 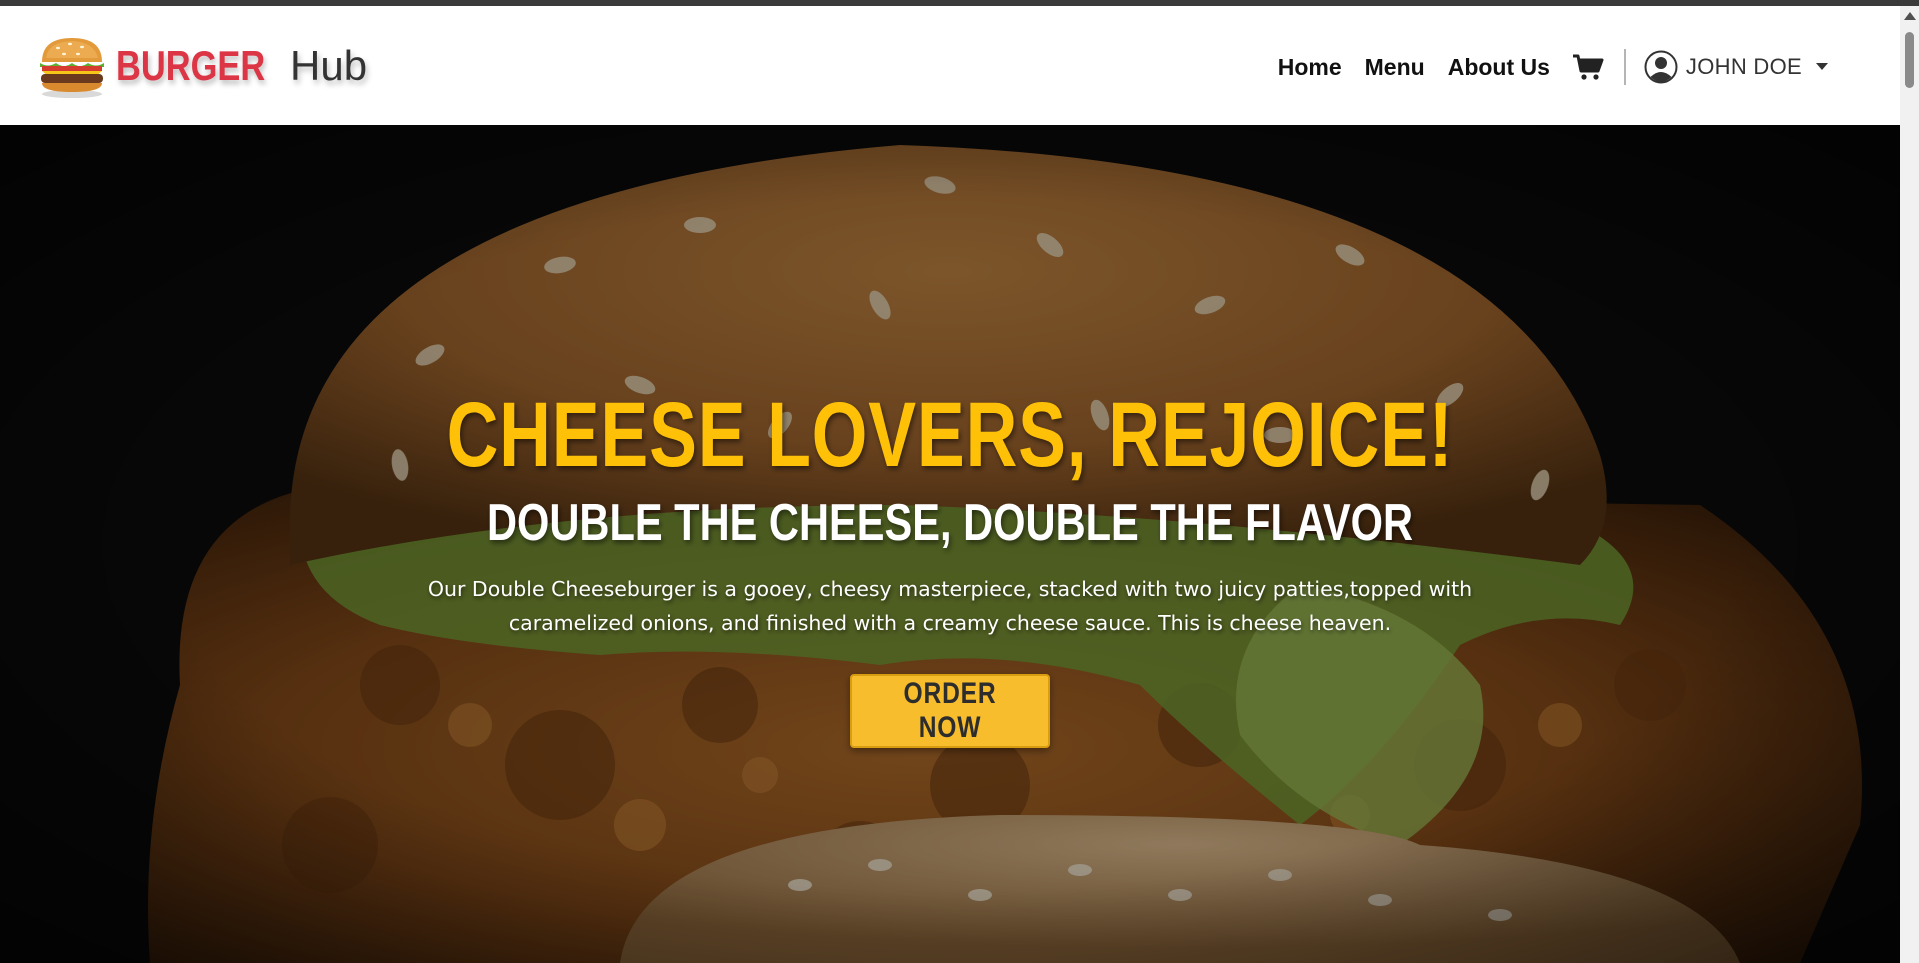 I want to click on nav-links: Home Menu About Us JOHN DOE, so click(x=1541, y=67).